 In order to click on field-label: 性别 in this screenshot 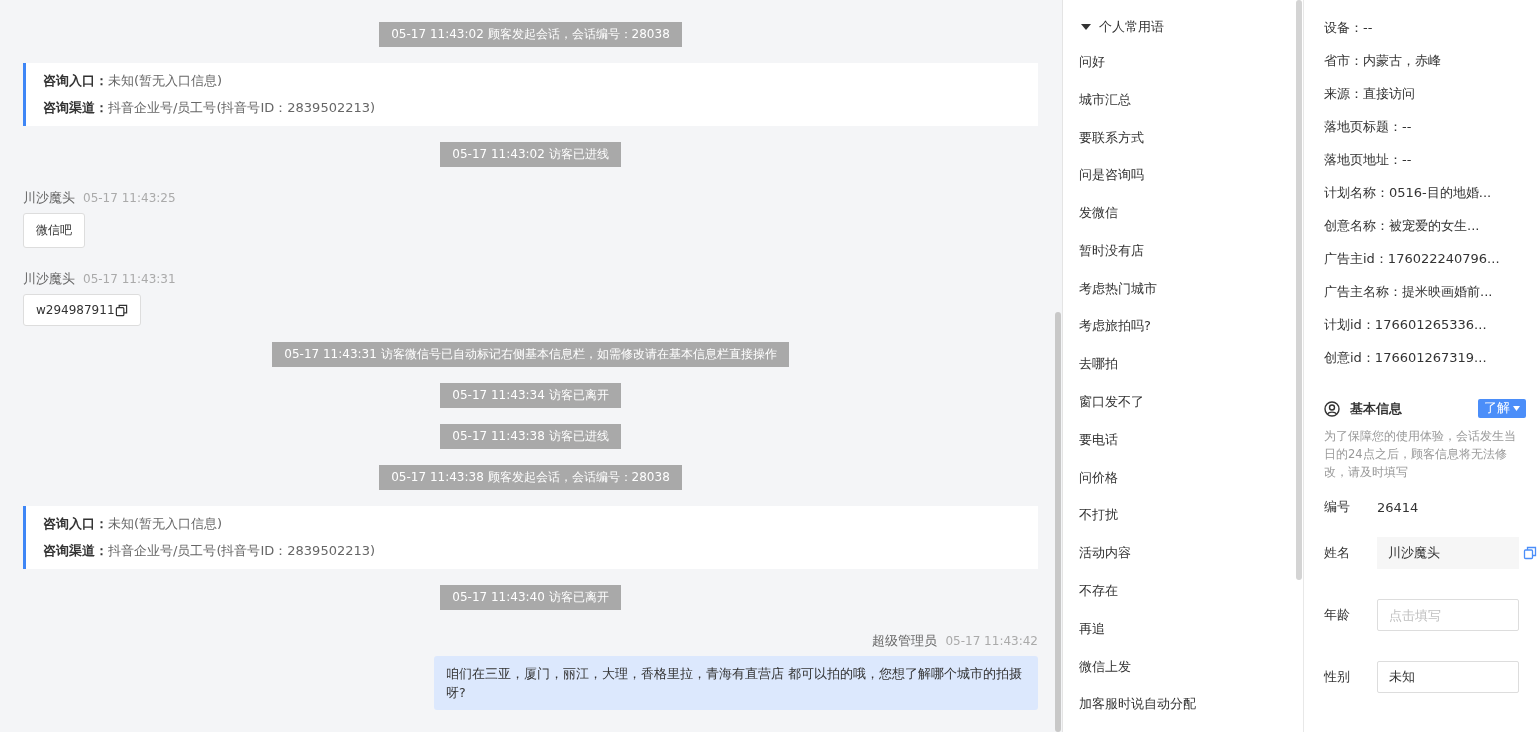, I will do `click(1337, 677)`.